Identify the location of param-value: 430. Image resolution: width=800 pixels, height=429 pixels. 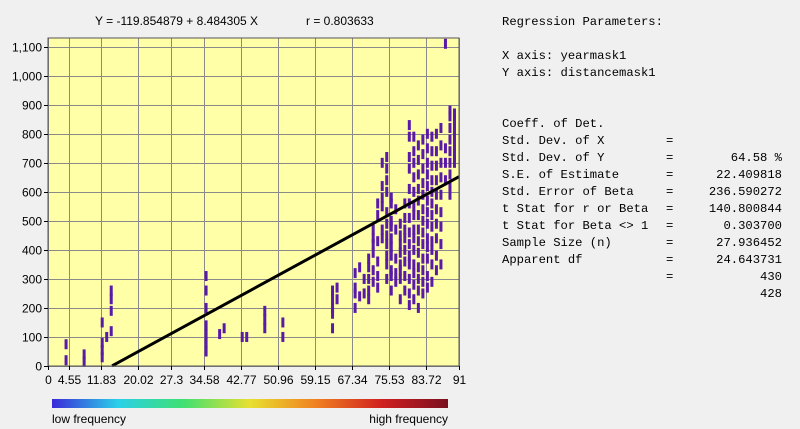
(771, 277).